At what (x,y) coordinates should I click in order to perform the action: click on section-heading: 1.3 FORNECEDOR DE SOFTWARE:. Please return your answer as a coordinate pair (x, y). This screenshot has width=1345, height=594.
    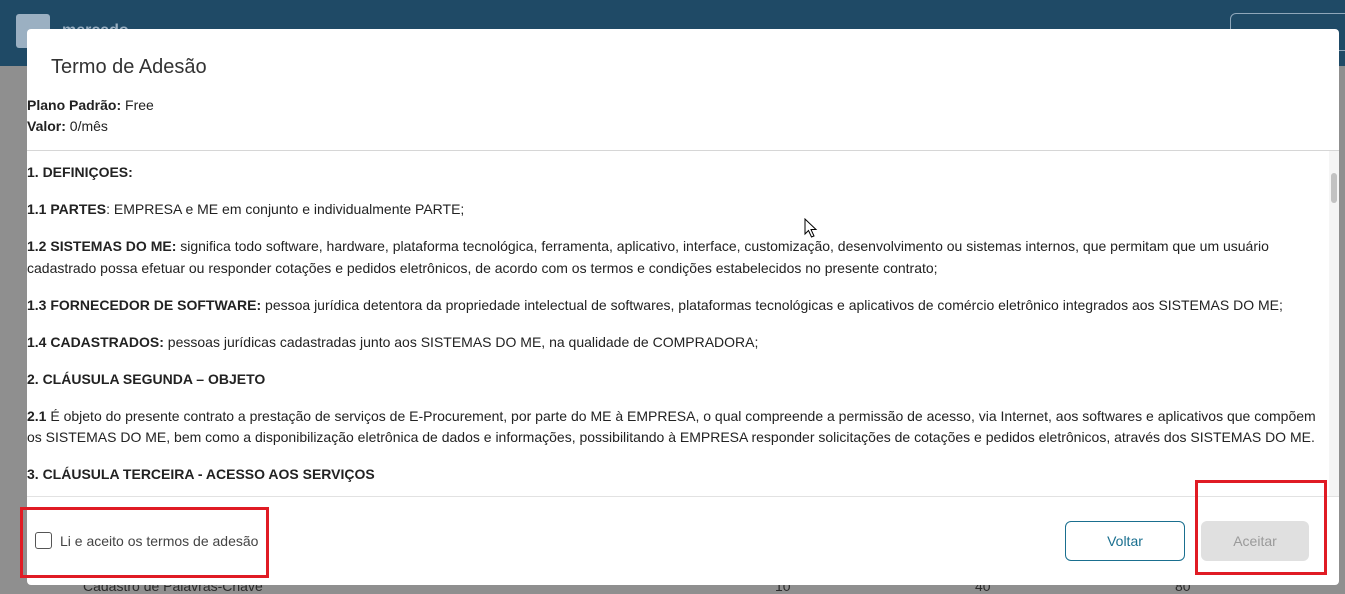
    Looking at the image, I should click on (144, 304).